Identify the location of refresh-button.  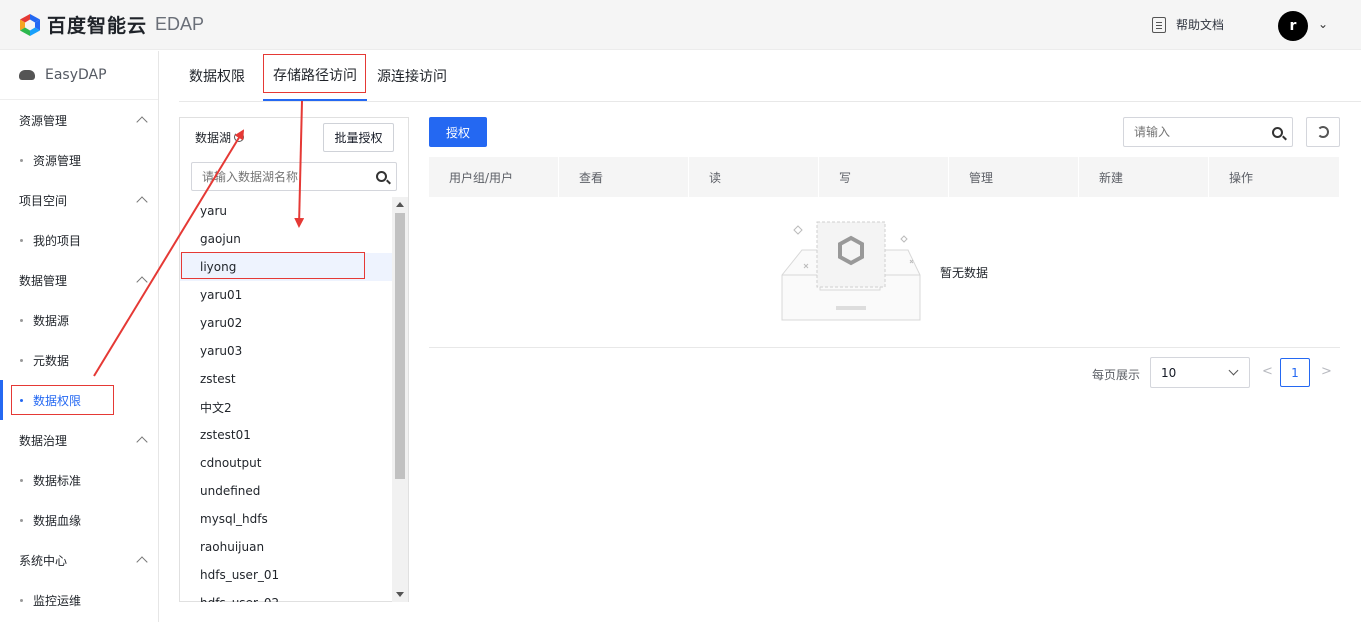
(1323, 132).